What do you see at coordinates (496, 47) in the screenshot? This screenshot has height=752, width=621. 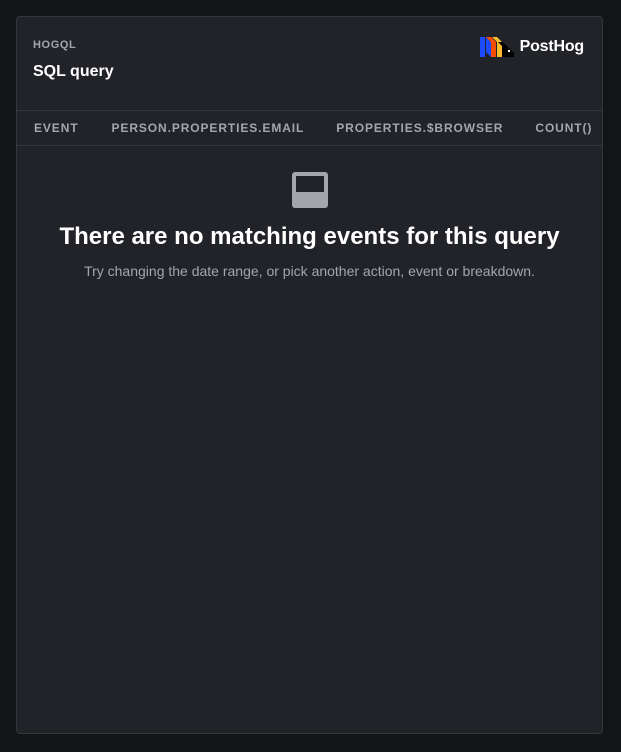 I see `posthog-hedgehog-icon` at bounding box center [496, 47].